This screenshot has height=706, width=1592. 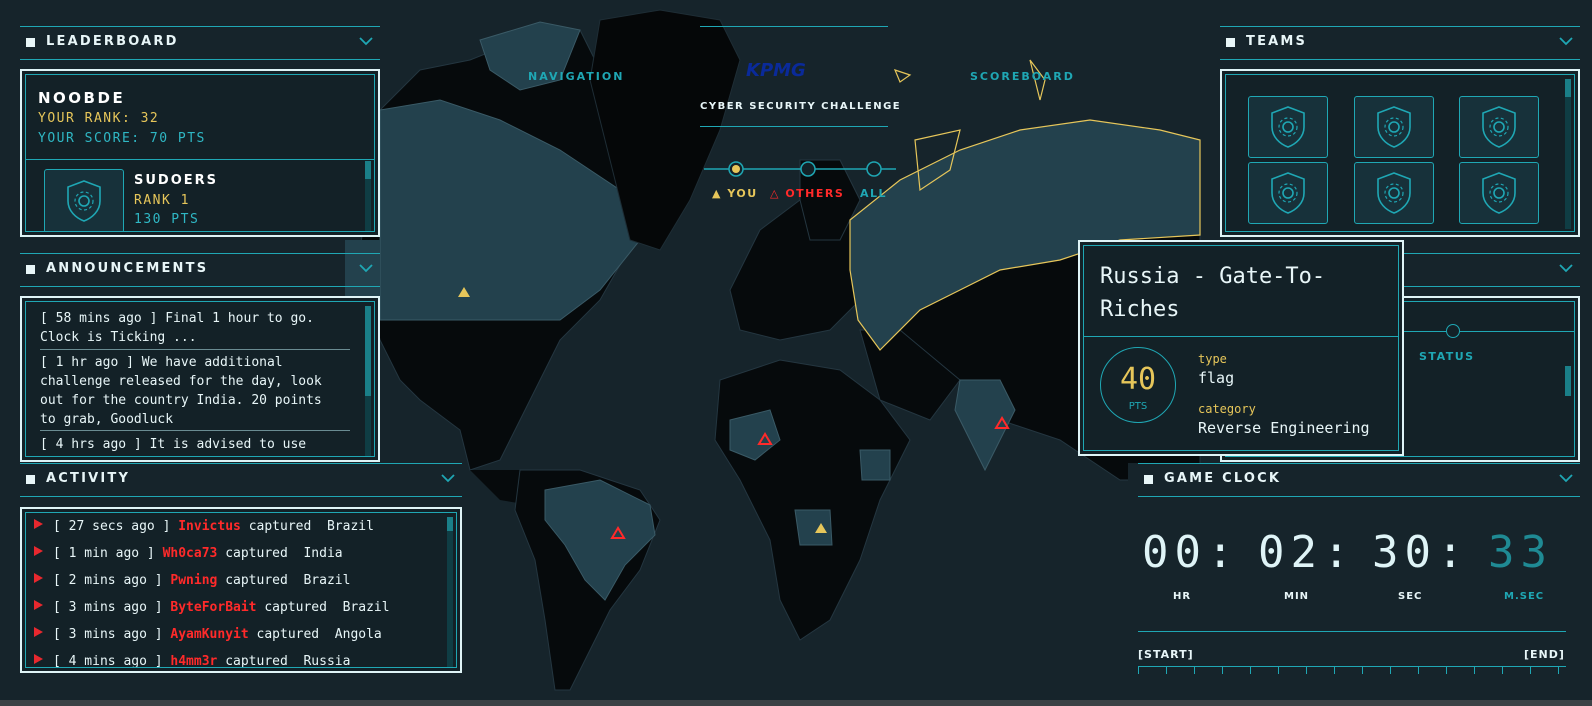 What do you see at coordinates (176, 180) in the screenshot?
I see `team-name: SUDOERS` at bounding box center [176, 180].